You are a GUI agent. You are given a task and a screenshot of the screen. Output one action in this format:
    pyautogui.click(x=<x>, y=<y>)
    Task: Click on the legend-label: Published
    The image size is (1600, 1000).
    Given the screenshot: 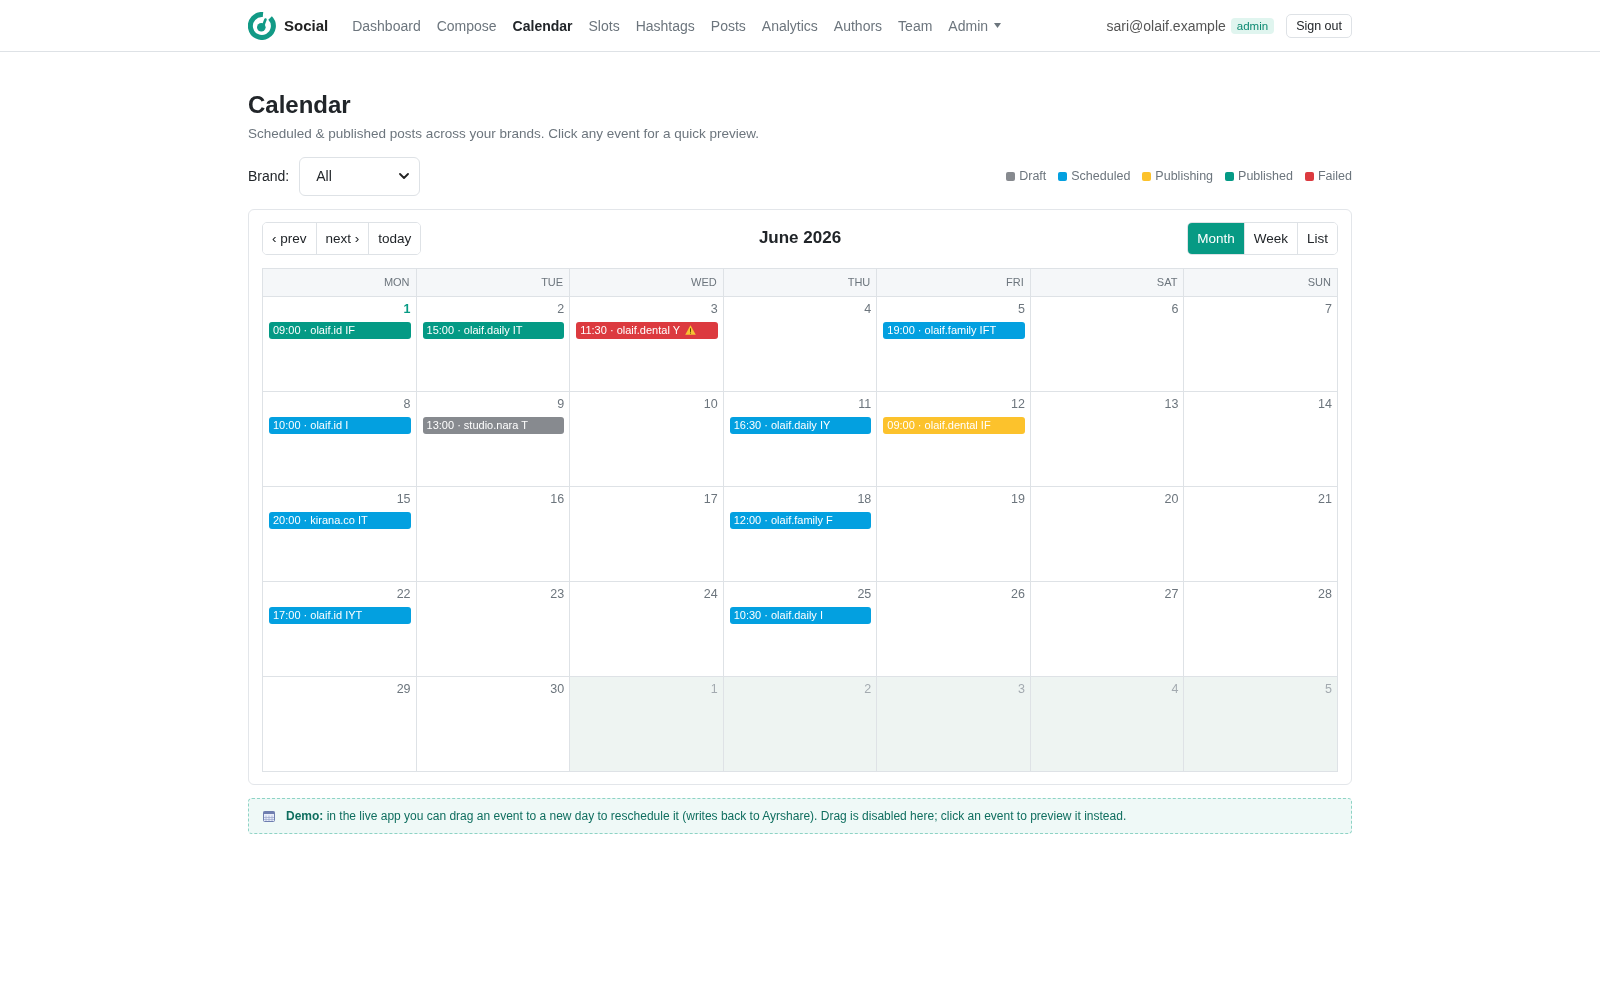 What is the action you would take?
    pyautogui.click(x=1265, y=176)
    